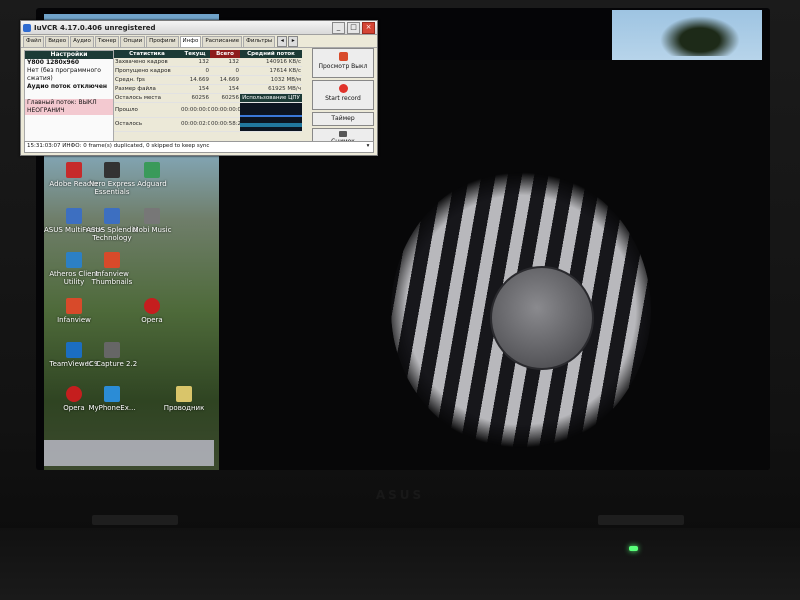  Describe the element at coordinates (282, 41) in the screenshot. I see `tab-scroll-left-icon: ◂` at that location.